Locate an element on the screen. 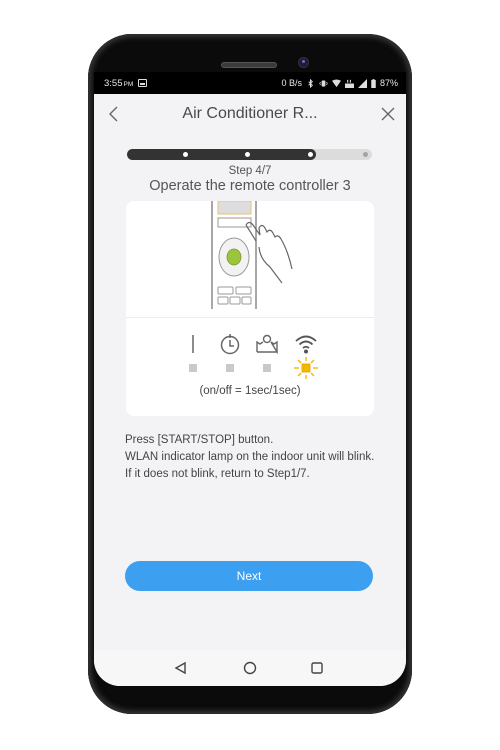  step-progress-bar is located at coordinates (249, 154).